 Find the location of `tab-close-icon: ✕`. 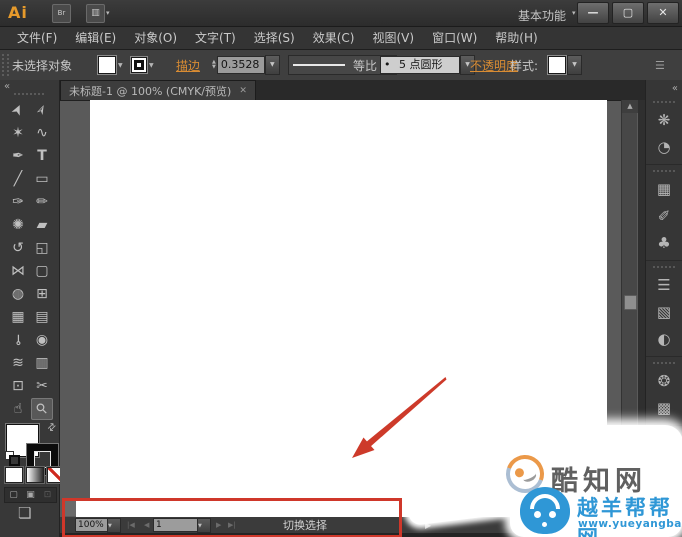

tab-close-icon: ✕ is located at coordinates (243, 91).